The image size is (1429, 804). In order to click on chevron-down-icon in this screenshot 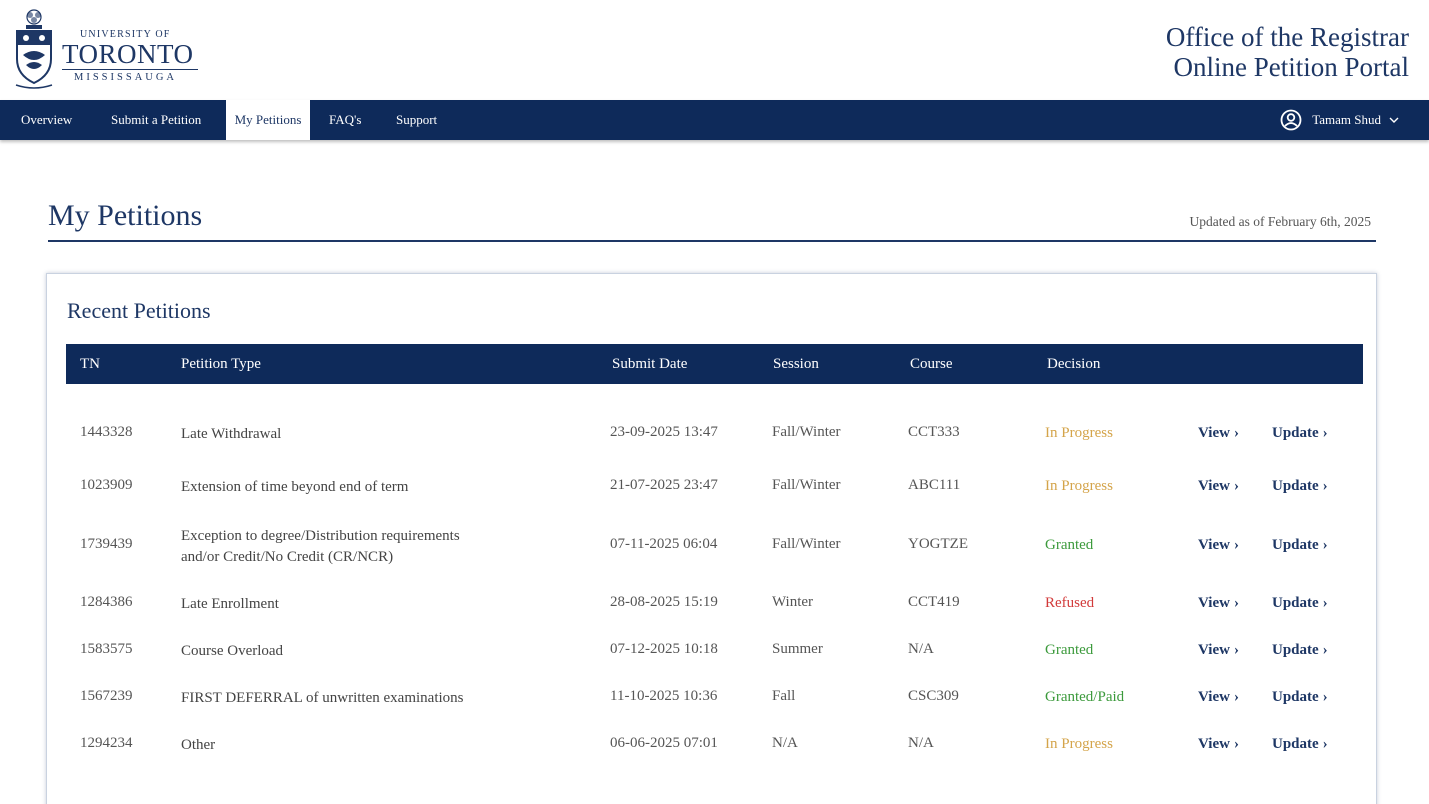, I will do `click(1394, 120)`.